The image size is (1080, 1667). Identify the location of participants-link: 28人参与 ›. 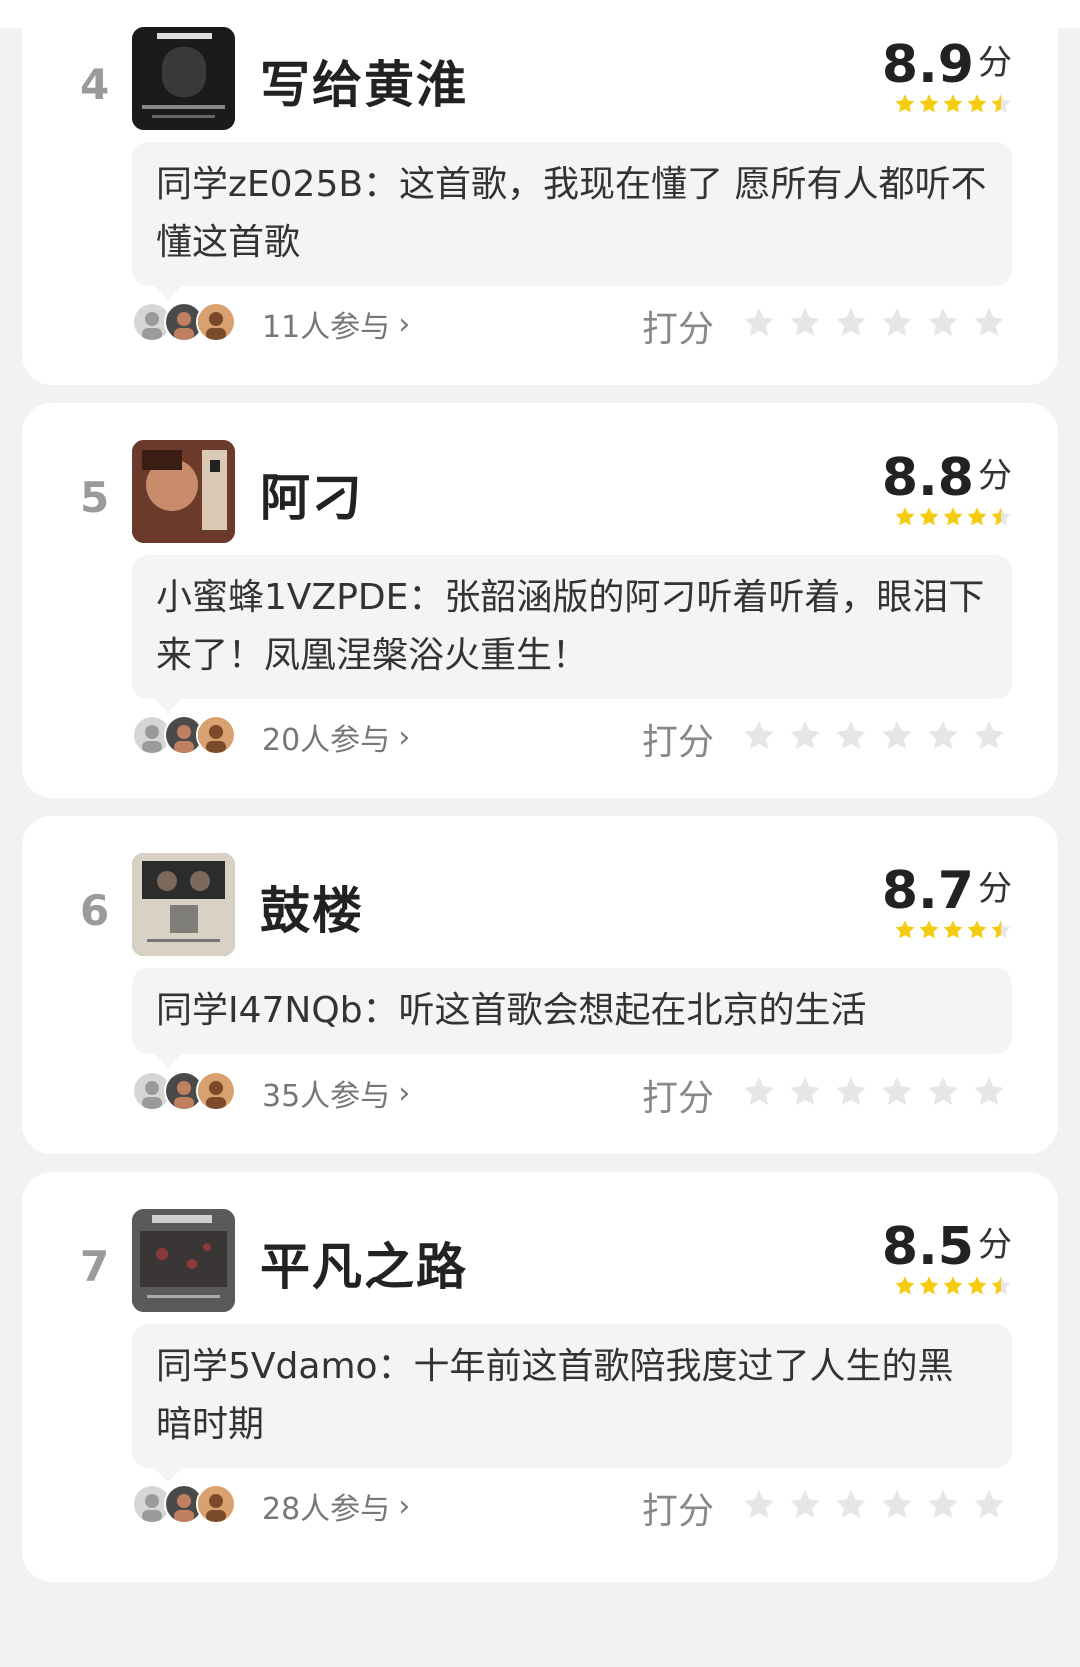
(336, 1506).